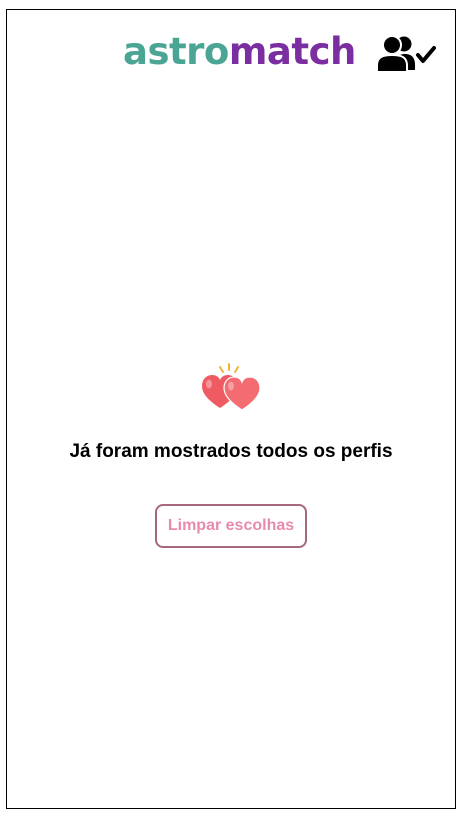  What do you see at coordinates (231, 387) in the screenshot?
I see `two-hearts-icon` at bounding box center [231, 387].